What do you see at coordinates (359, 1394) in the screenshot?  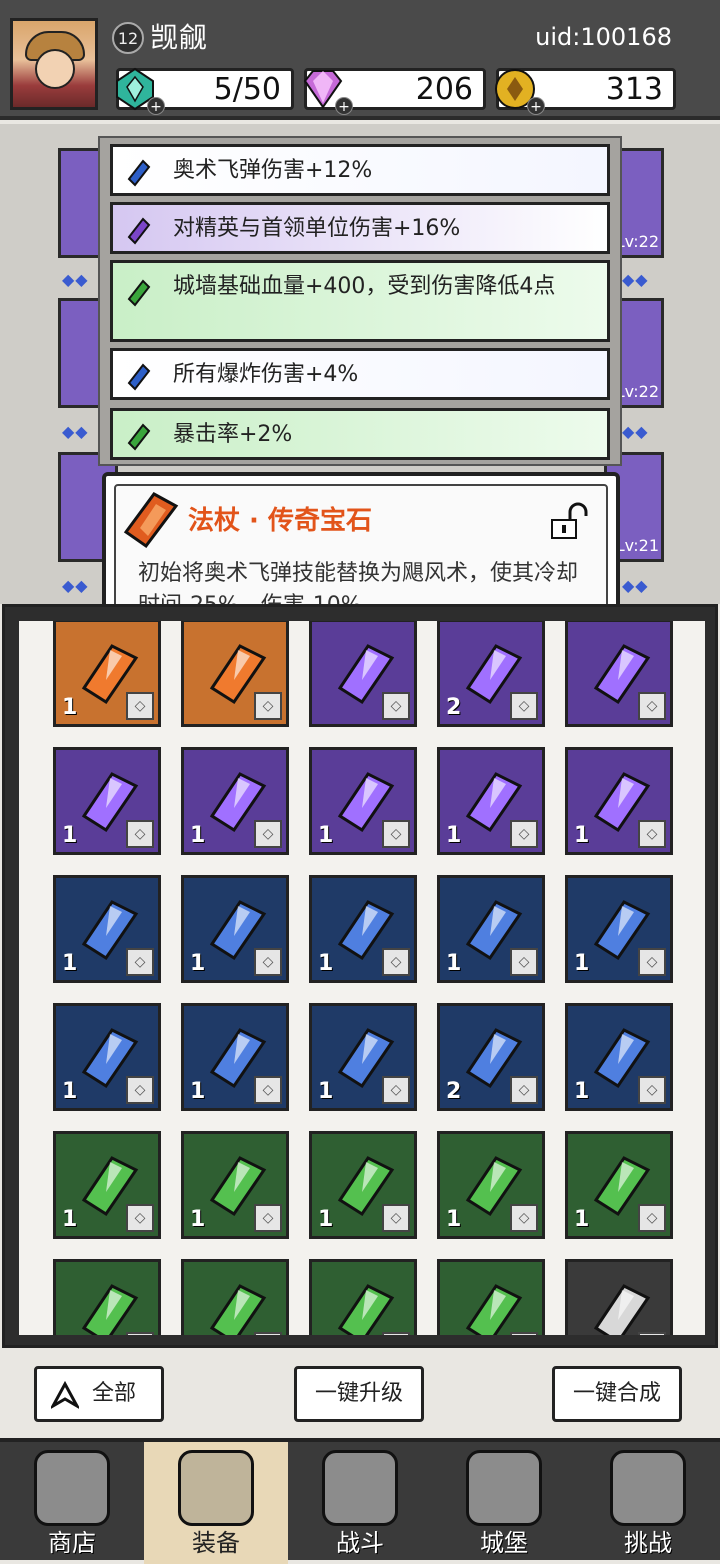 I see `one-click-upgrade-button: 一键升级` at bounding box center [359, 1394].